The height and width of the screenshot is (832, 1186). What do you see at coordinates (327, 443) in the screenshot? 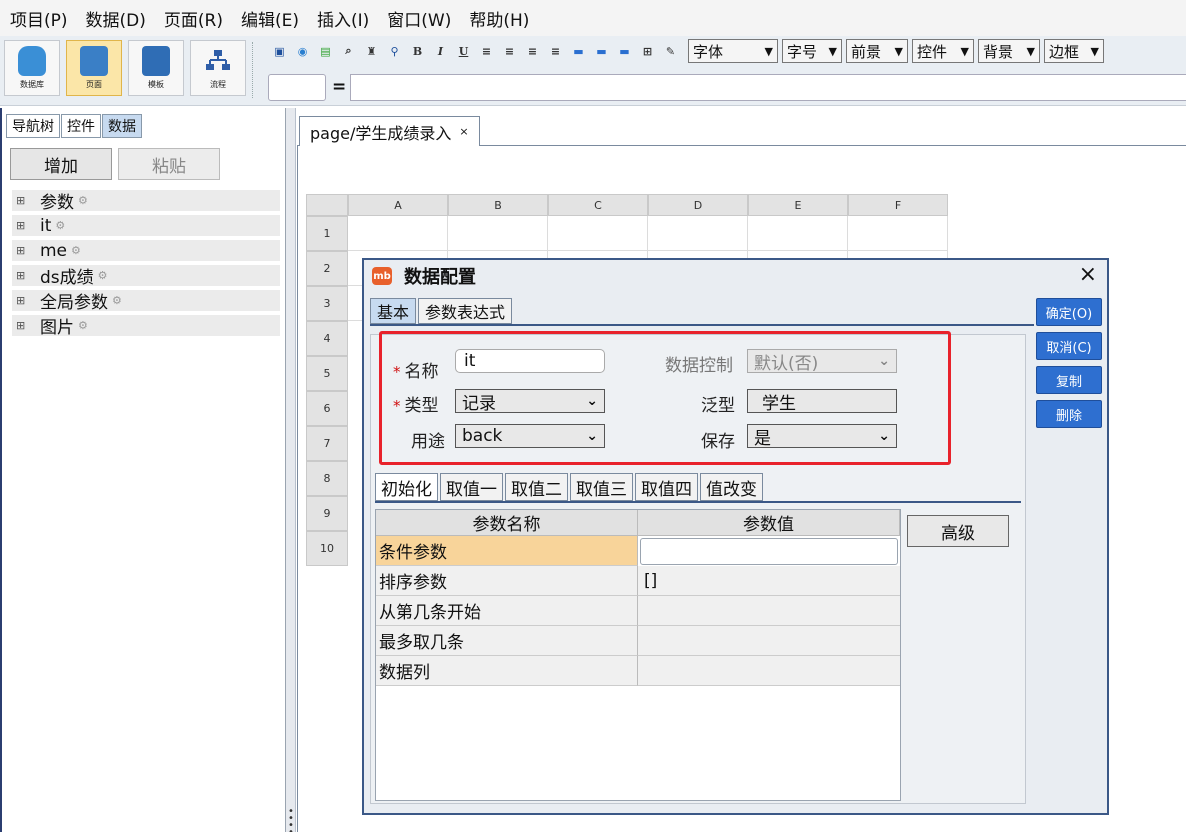
I see `row-header: 7` at bounding box center [327, 443].